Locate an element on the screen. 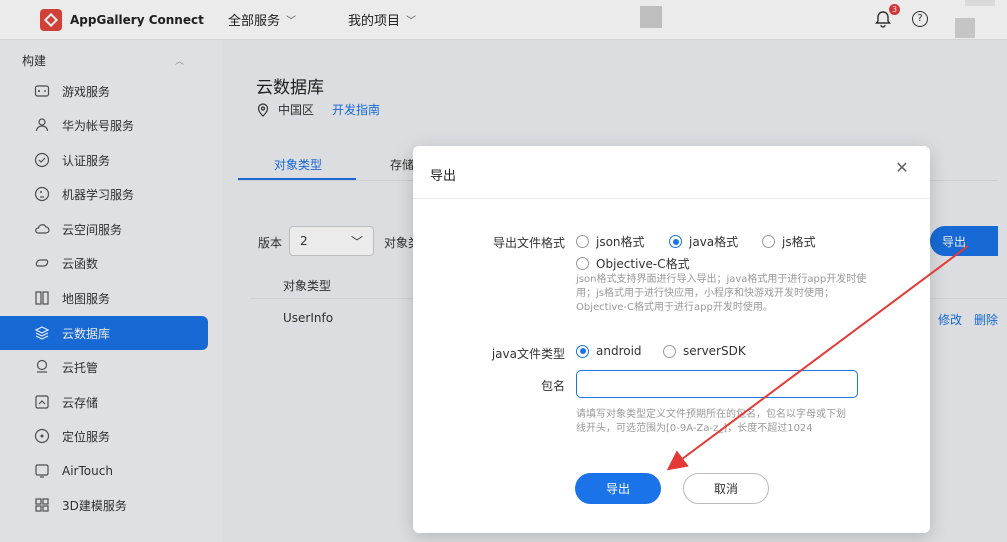 The height and width of the screenshot is (542, 1007). radio-serversdk: serverSDK is located at coordinates (704, 351).